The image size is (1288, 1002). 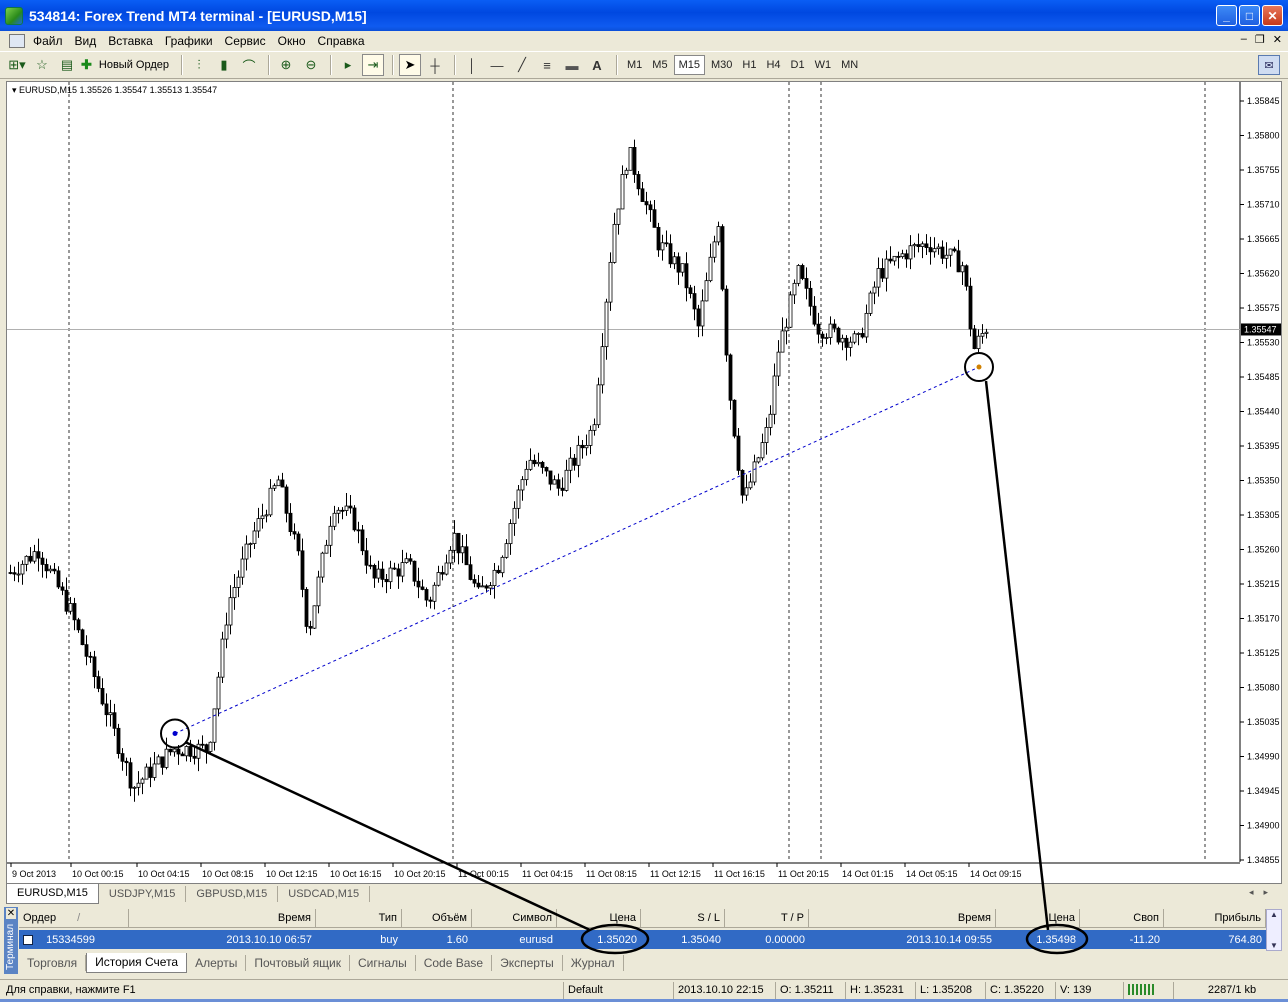 What do you see at coordinates (721, 65) in the screenshot?
I see `timeframe-m30: M30` at bounding box center [721, 65].